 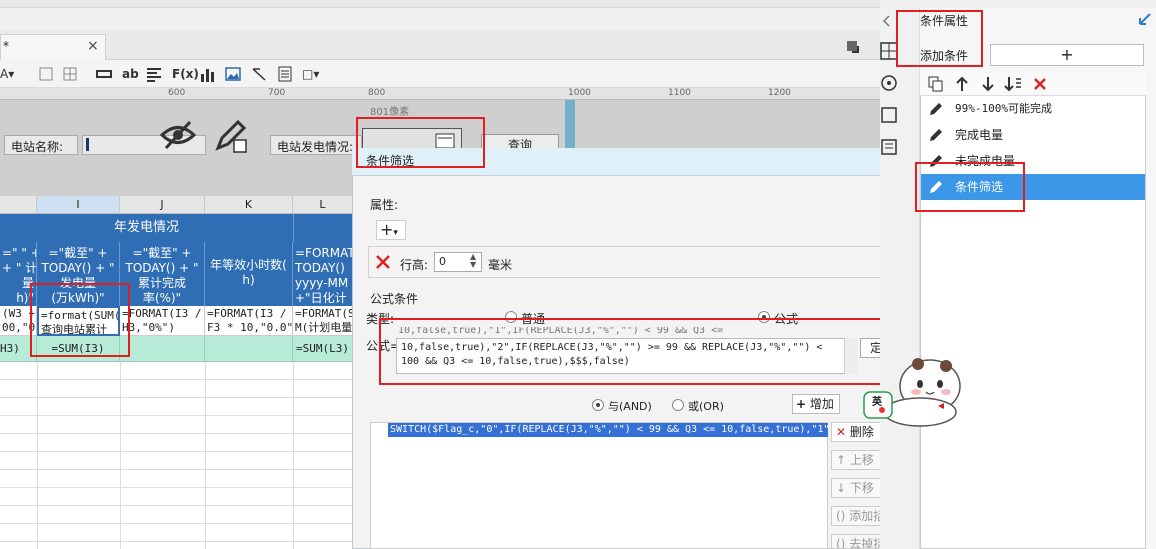 What do you see at coordinates (18, 274) in the screenshot?
I see `header-cell: =" " + + " 计 量 h)"` at bounding box center [18, 274].